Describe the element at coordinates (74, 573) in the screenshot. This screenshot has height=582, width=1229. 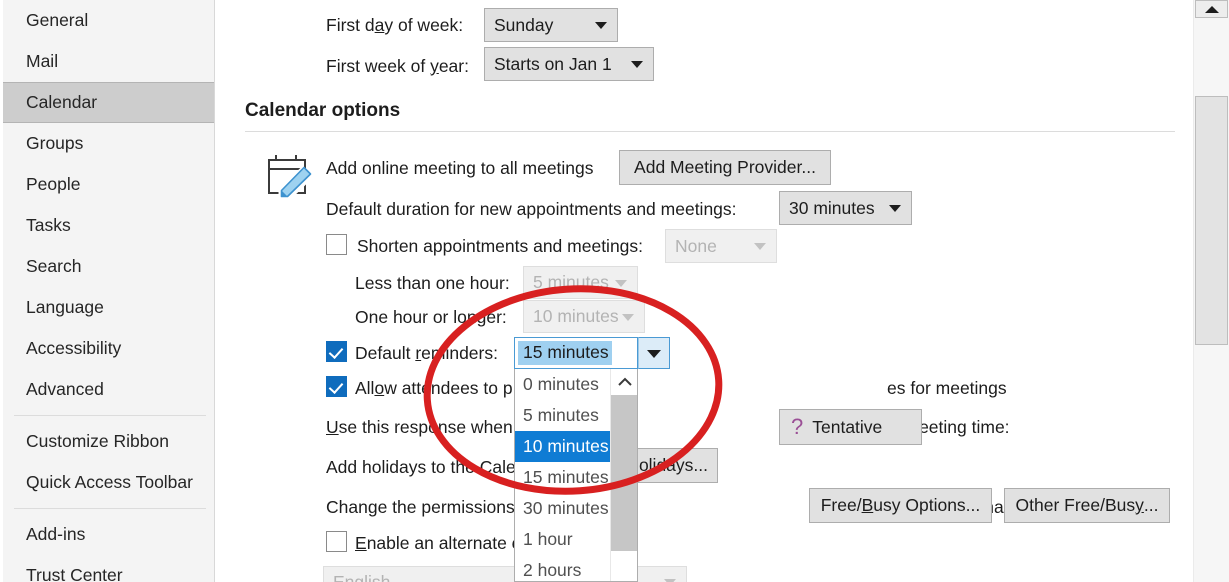
I see `sidebar-item-label: Trust Center` at that location.